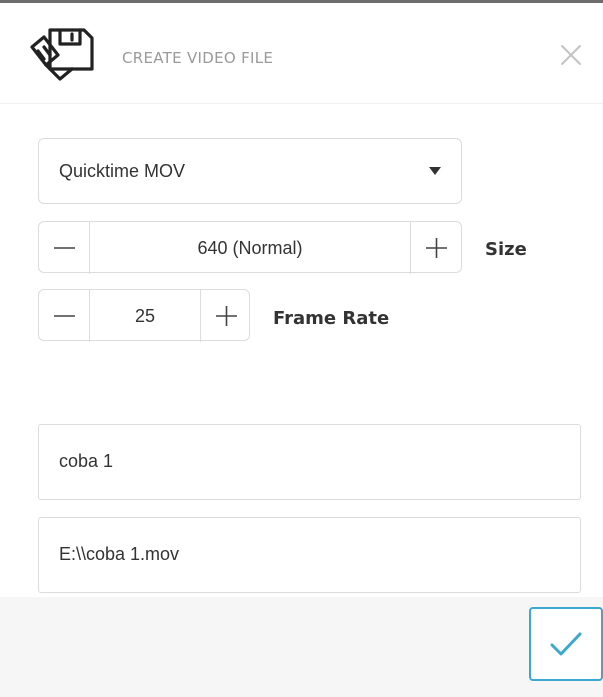 The image size is (603, 697). What do you see at coordinates (506, 249) in the screenshot?
I see `size-label: Size` at bounding box center [506, 249].